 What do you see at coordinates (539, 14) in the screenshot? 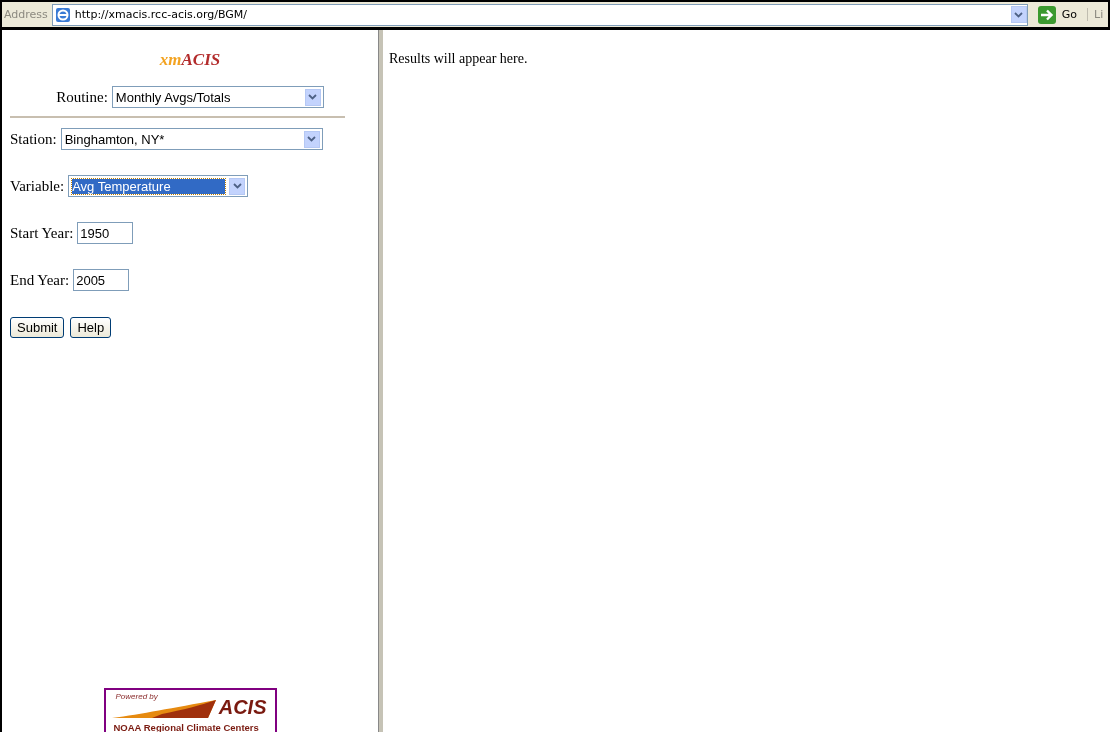
I see `address-field: http://xmacis.rcc-acis.org/BGM/` at bounding box center [539, 14].